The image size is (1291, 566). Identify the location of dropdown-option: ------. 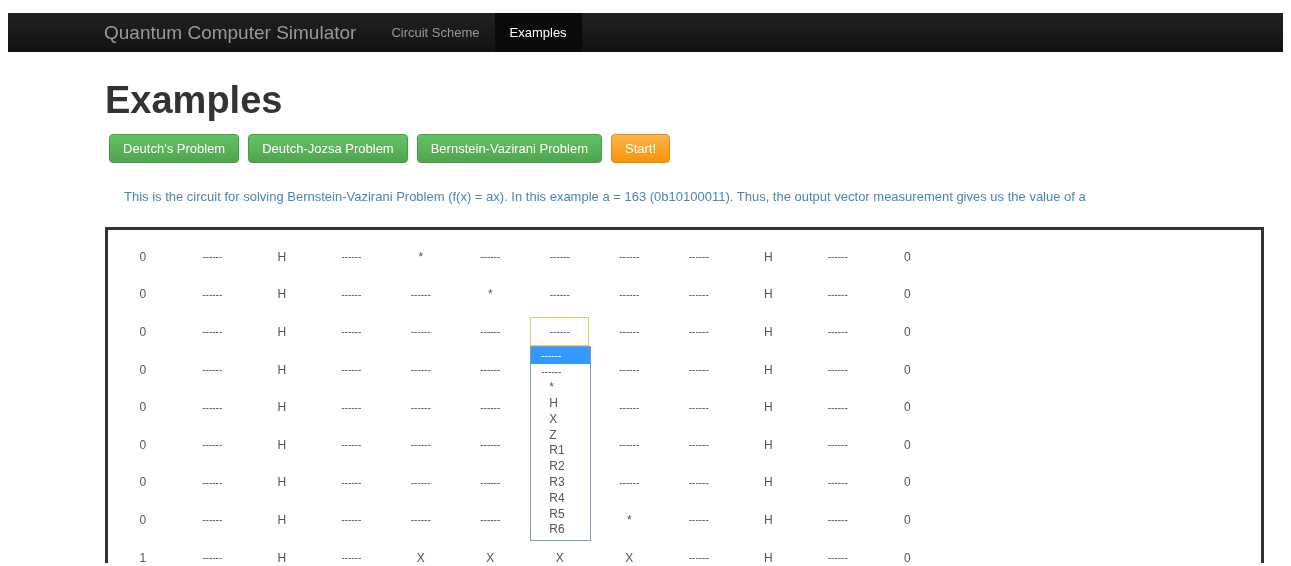
(561, 372).